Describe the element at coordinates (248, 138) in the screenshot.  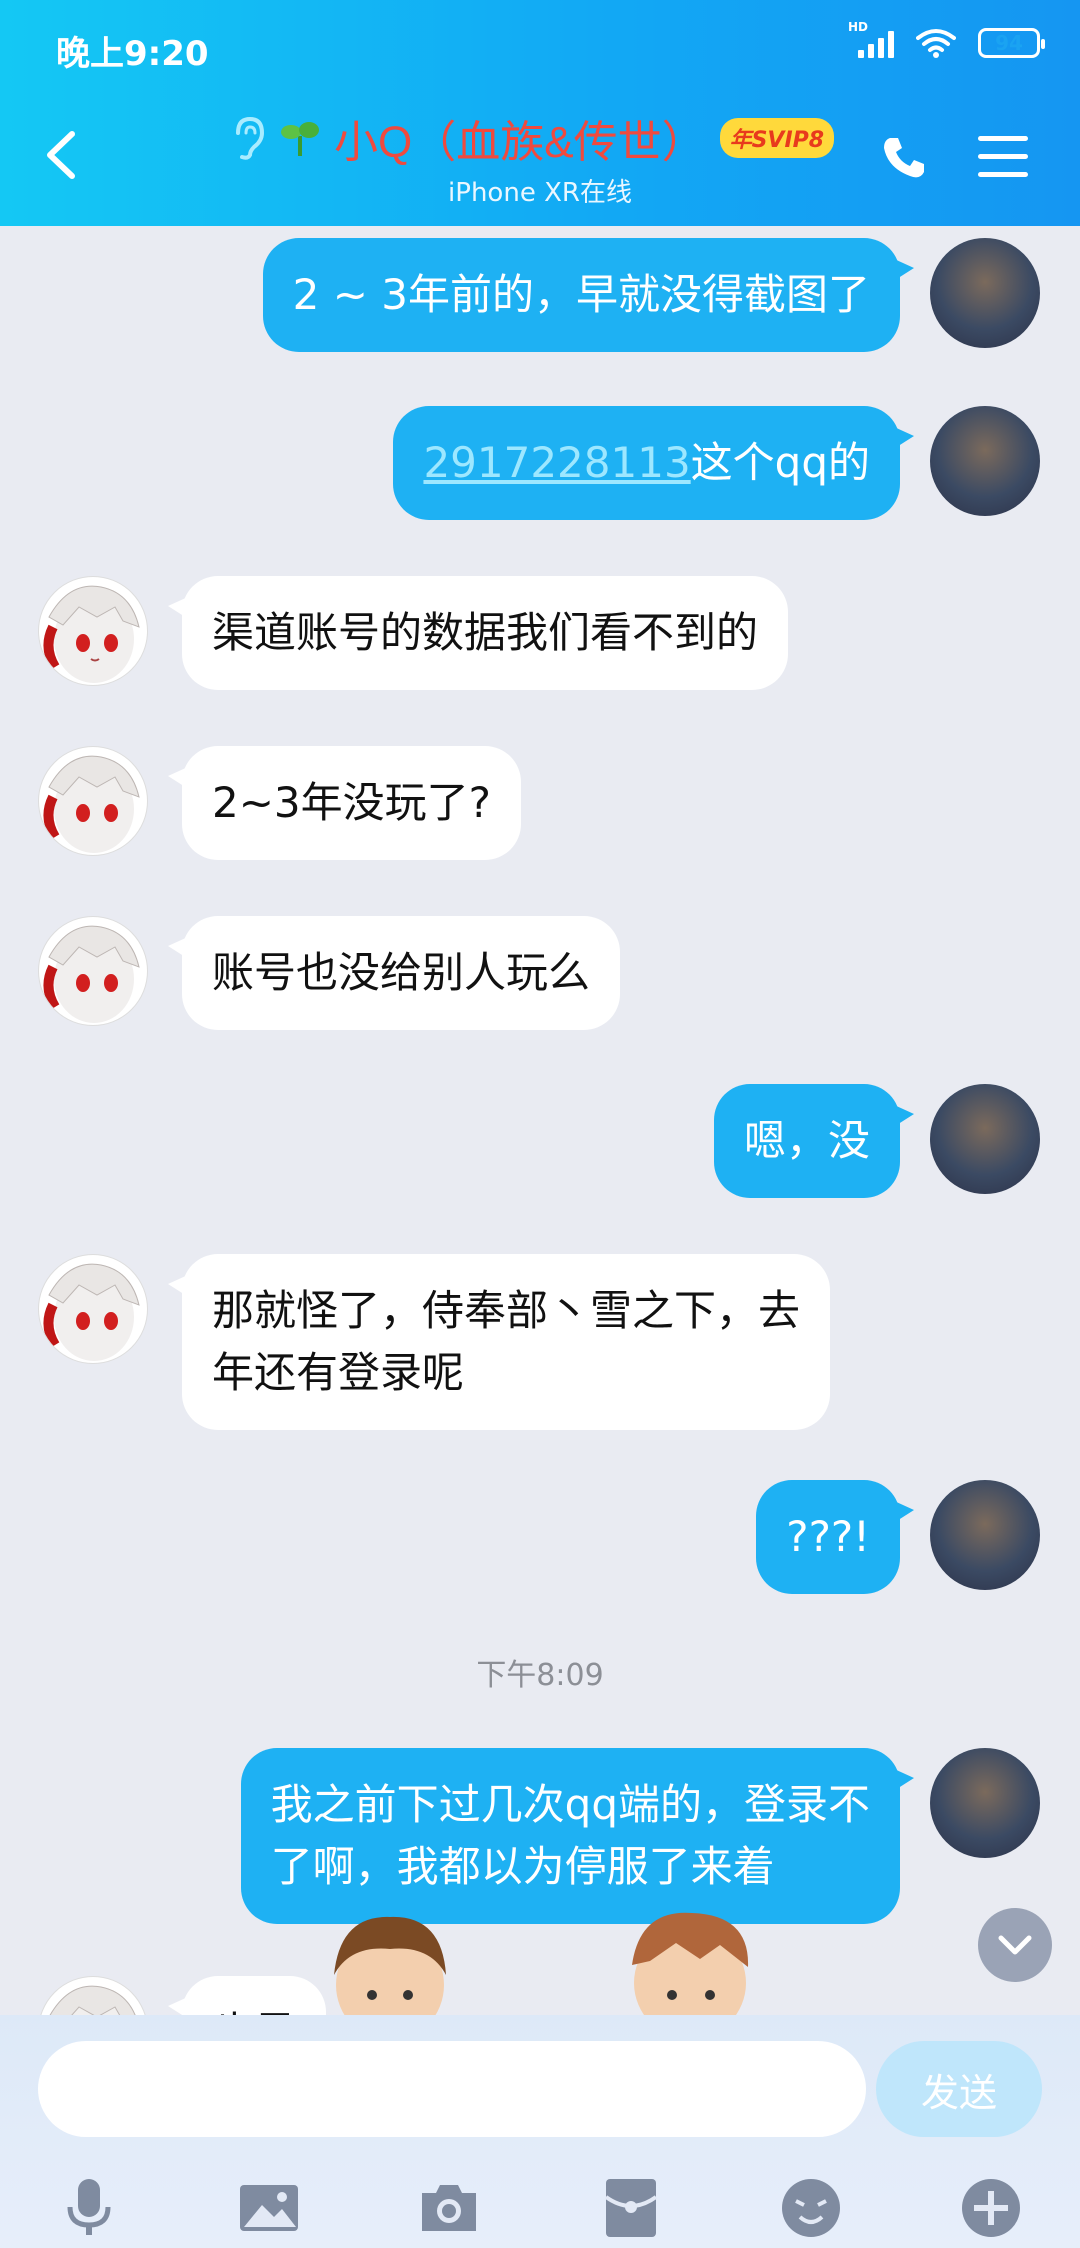
I see `ear-icon` at that location.